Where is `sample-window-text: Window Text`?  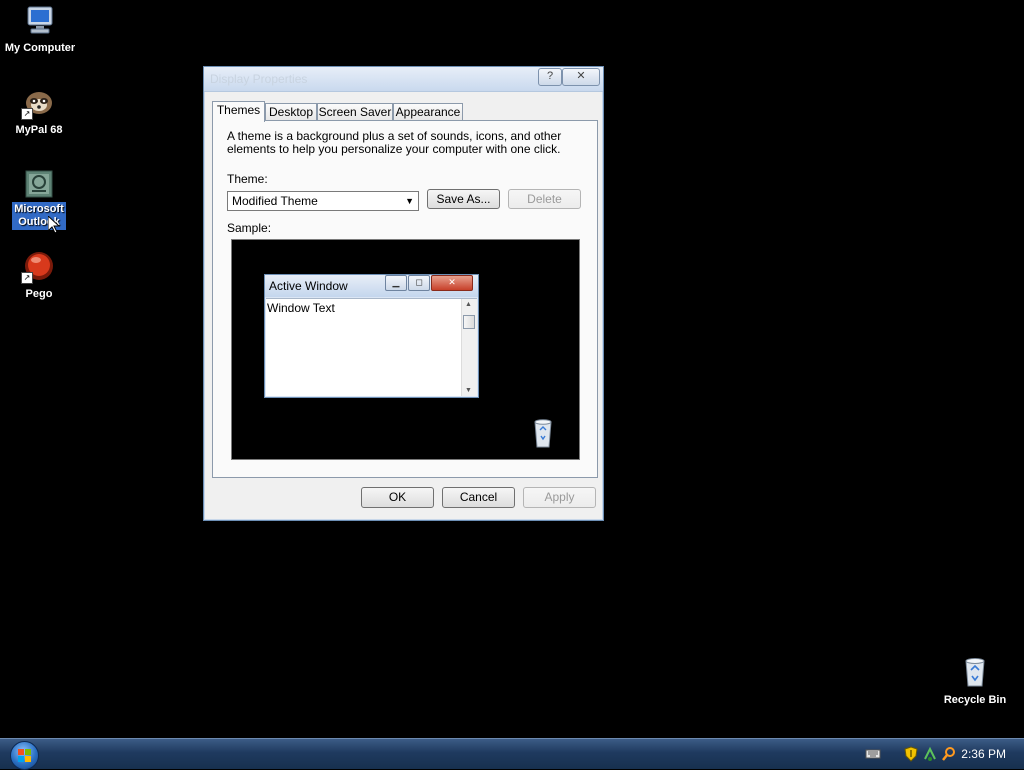
sample-window-text: Window Text is located at coordinates (301, 308).